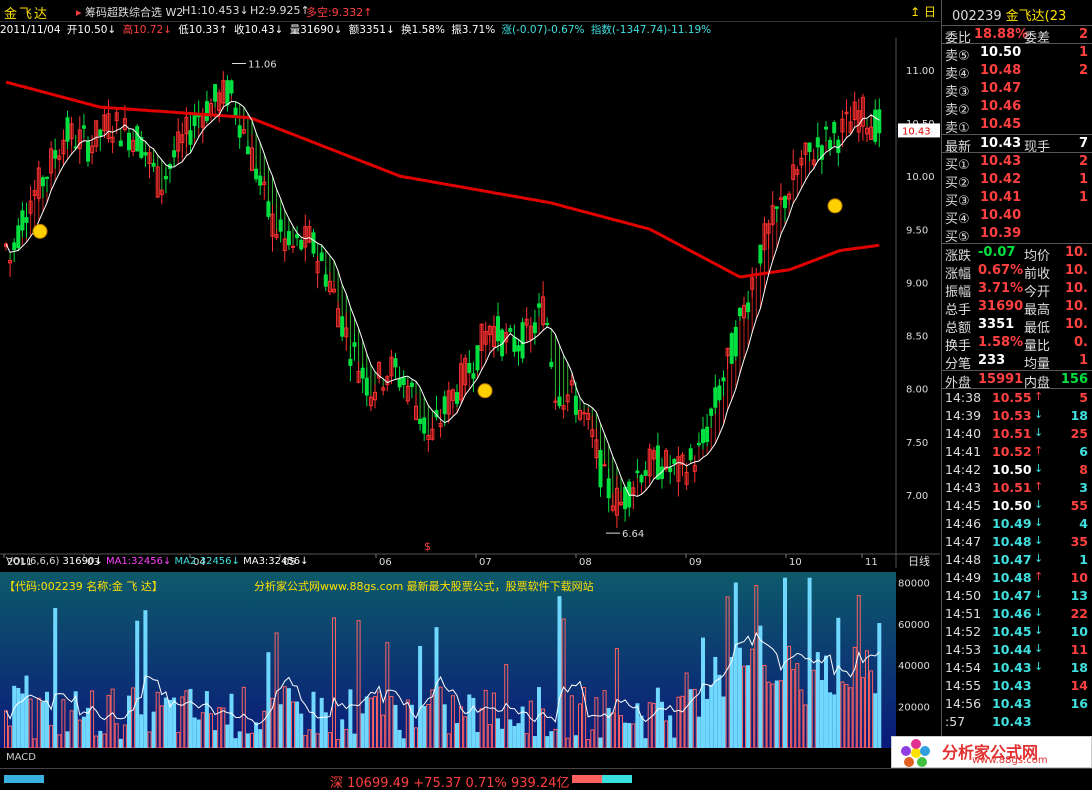 Image resolution: width=1092 pixels, height=790 pixels. I want to click on info-low: 低10.33↑, so click(203, 30).